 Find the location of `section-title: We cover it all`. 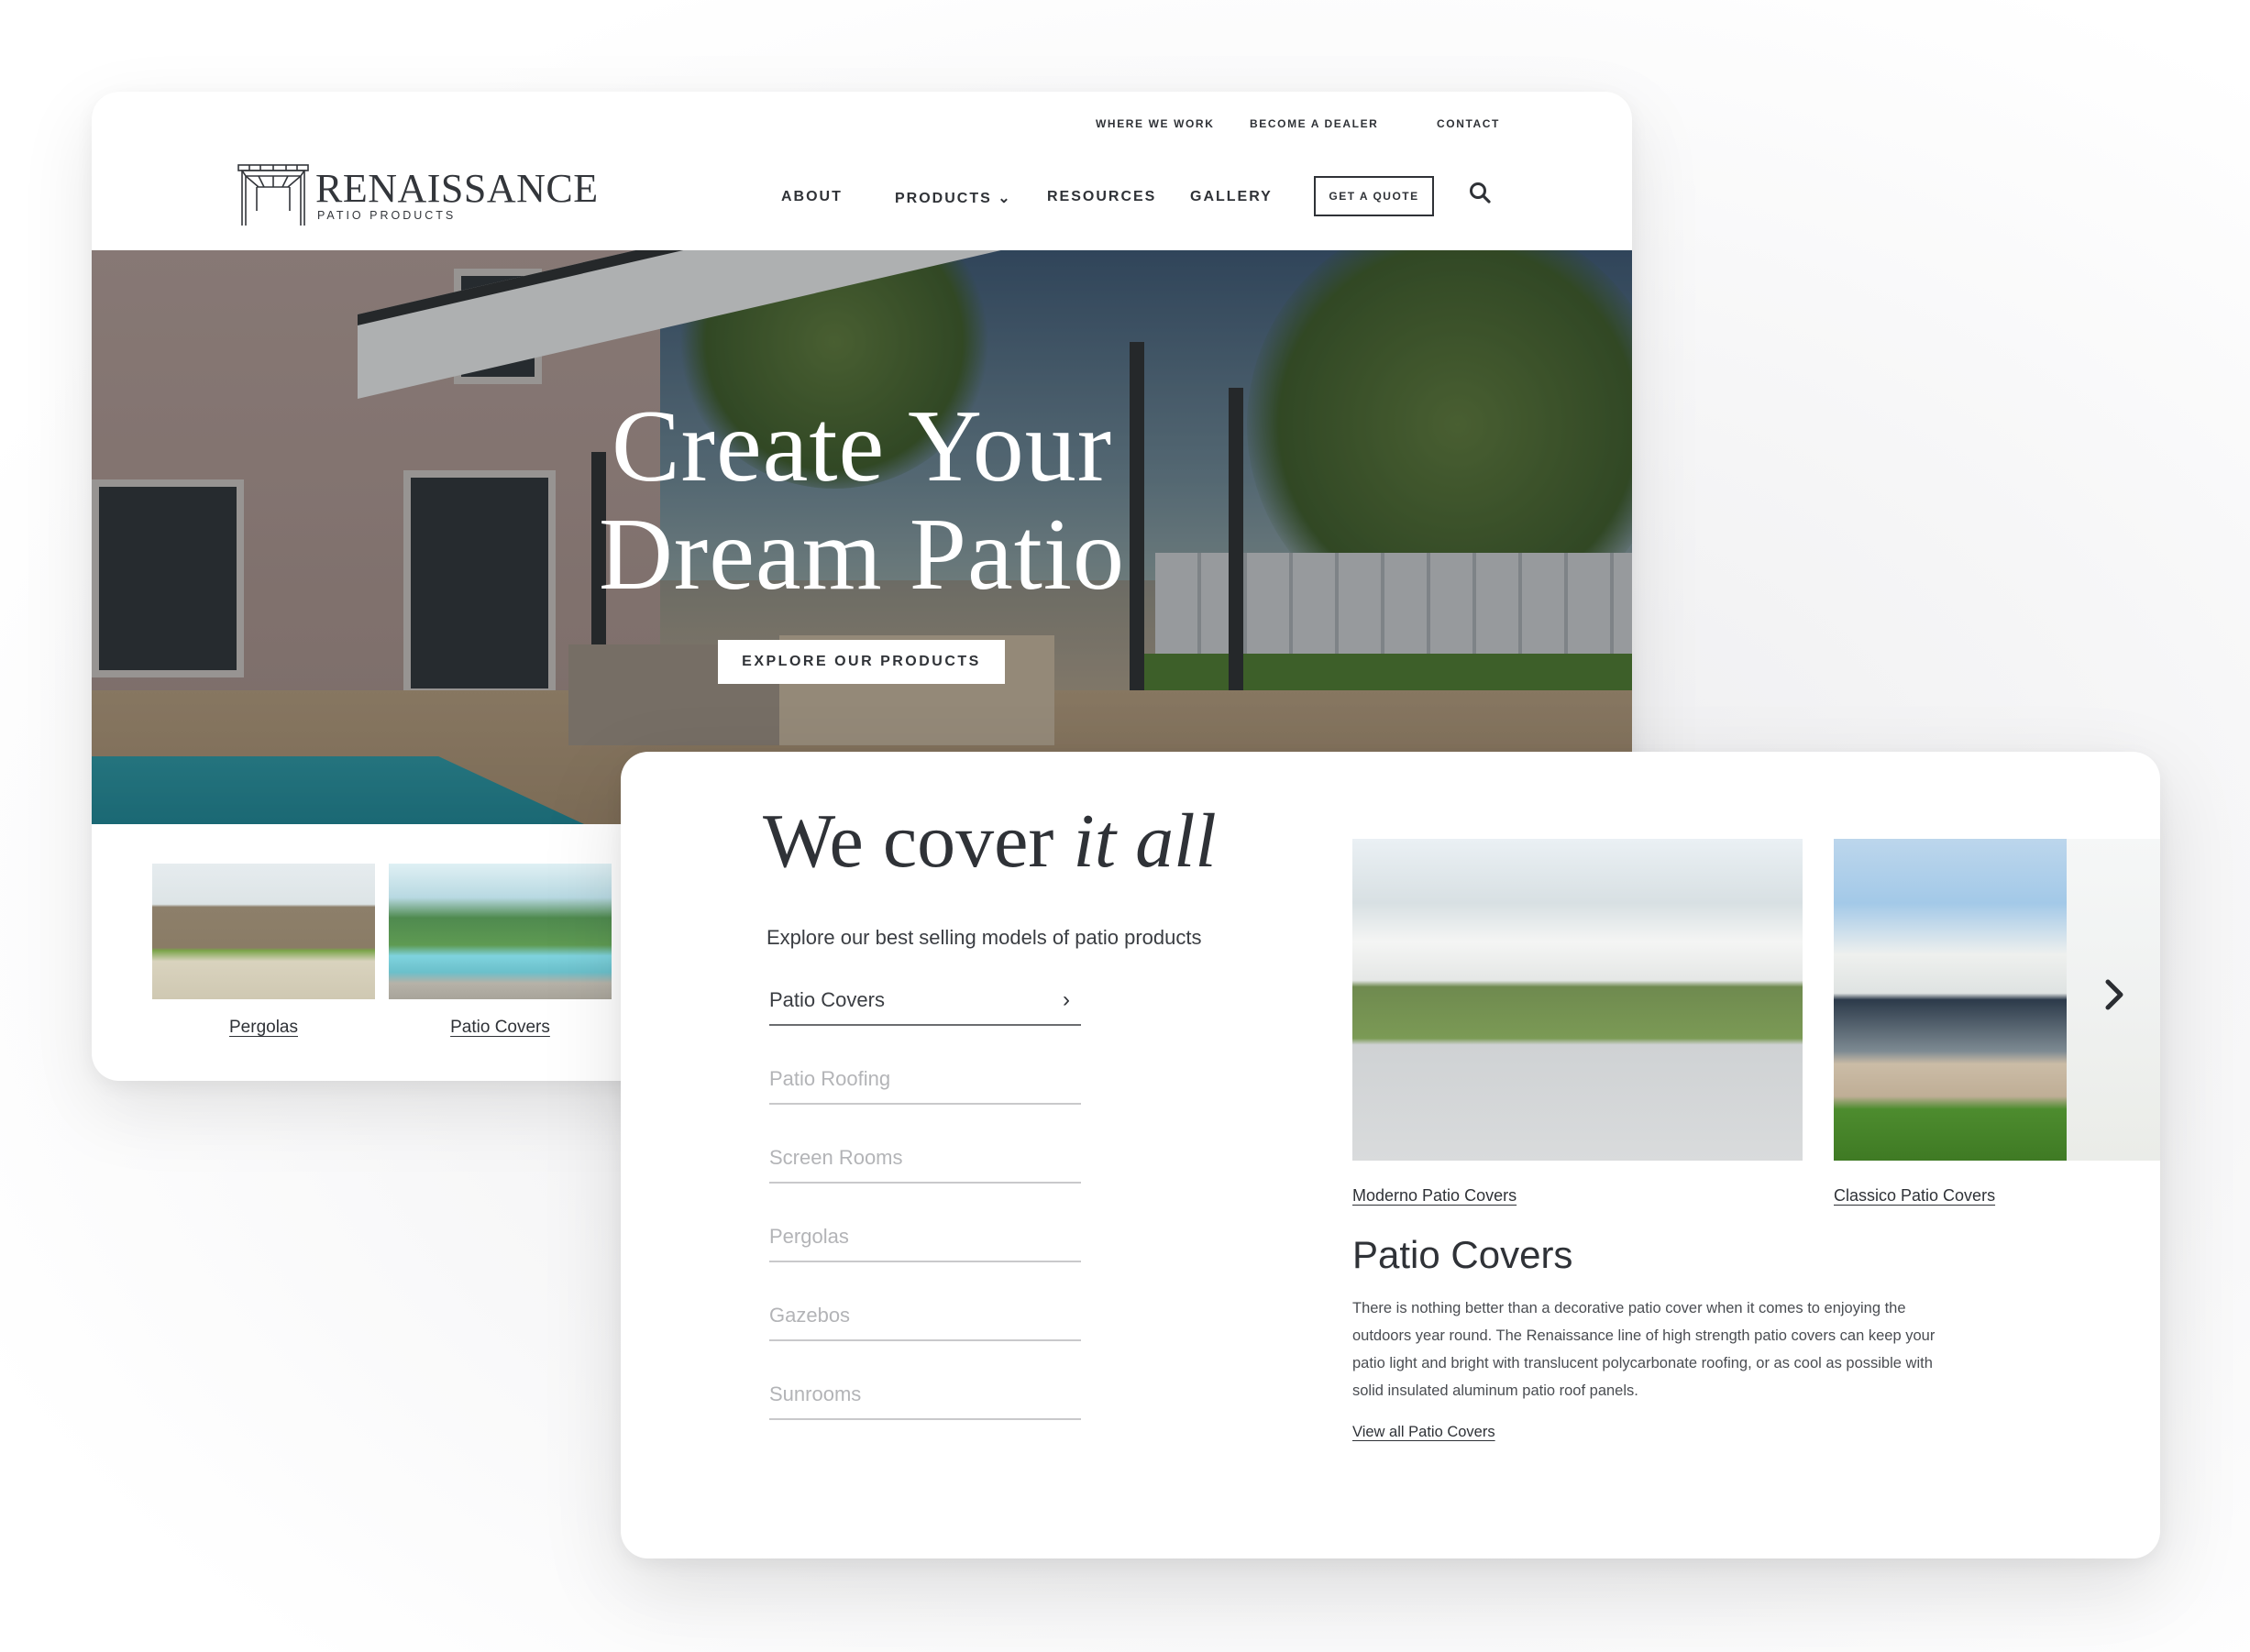

section-title: We cover it all is located at coordinates (990, 841).